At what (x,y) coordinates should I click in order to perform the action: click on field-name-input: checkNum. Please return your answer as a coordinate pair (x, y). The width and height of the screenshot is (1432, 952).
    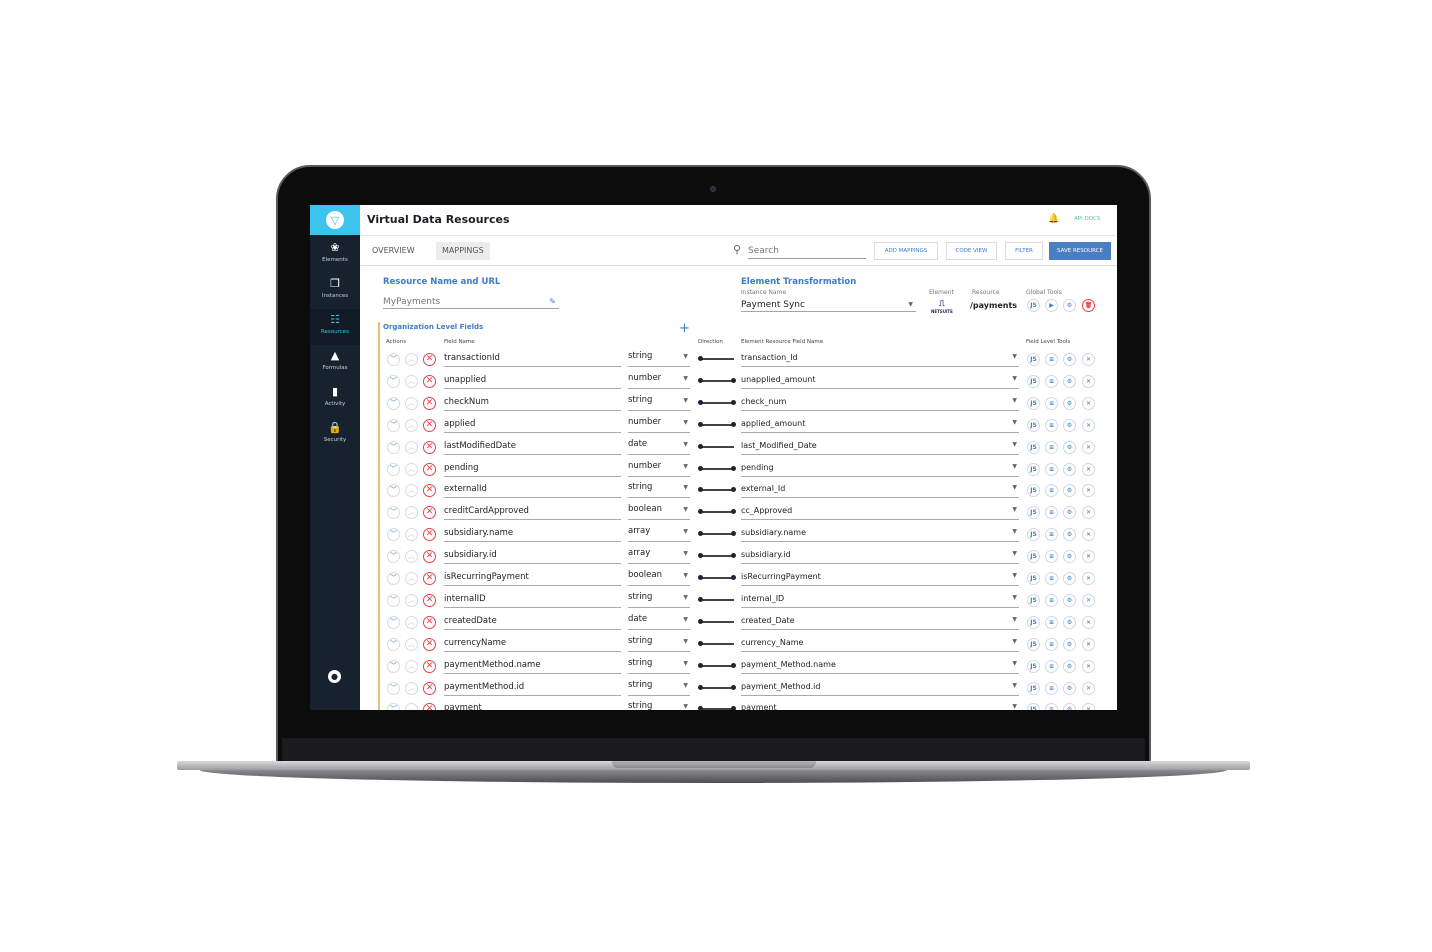
    Looking at the image, I should click on (532, 404).